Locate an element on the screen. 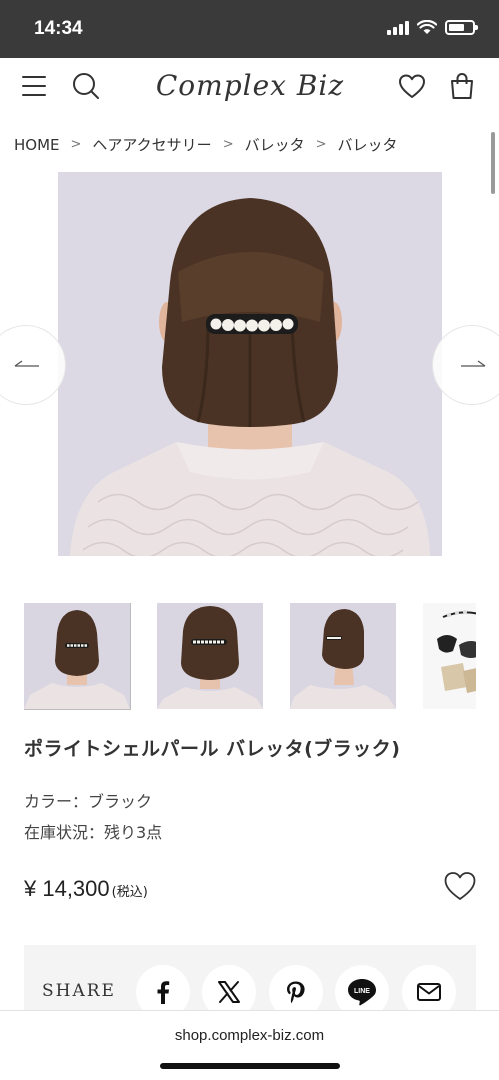 This screenshot has width=499, height=1080. site-header: Complex Biz is located at coordinates (249, 85).